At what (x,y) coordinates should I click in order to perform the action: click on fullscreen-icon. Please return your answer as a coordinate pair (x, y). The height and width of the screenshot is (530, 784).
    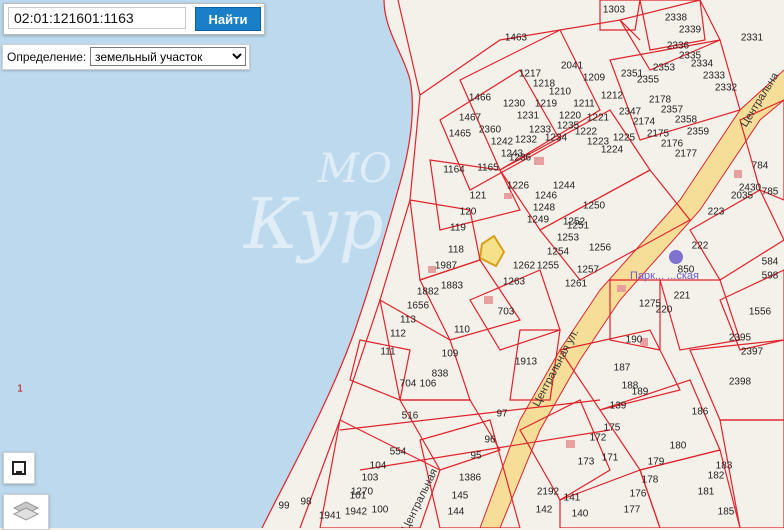
    Looking at the image, I should click on (19, 468).